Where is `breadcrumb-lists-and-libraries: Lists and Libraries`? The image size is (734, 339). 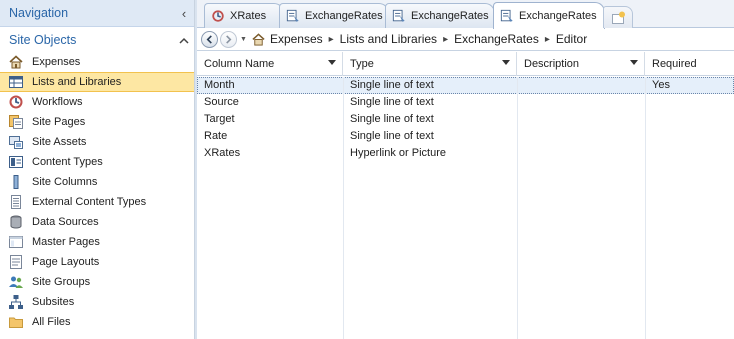
breadcrumb-lists-and-libraries: Lists and Libraries is located at coordinates (388, 39).